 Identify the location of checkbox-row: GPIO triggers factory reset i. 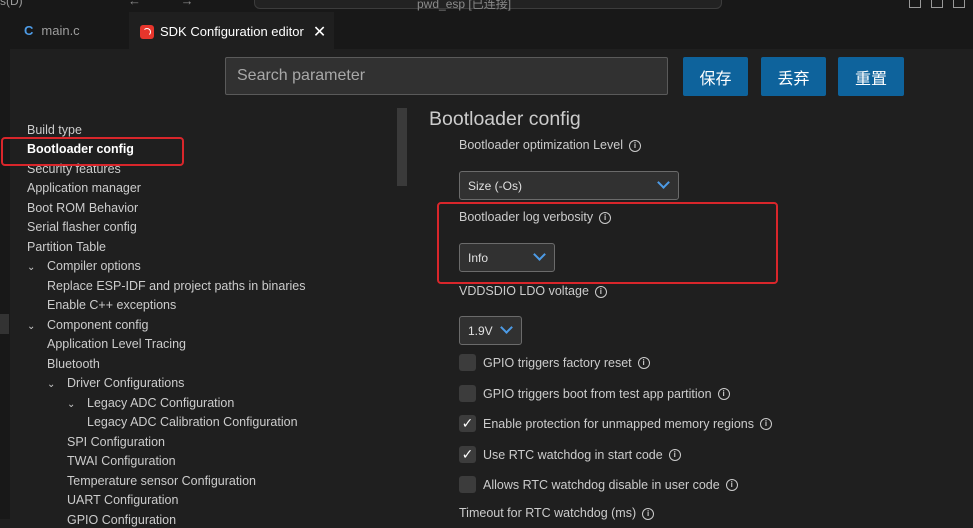
(554, 362).